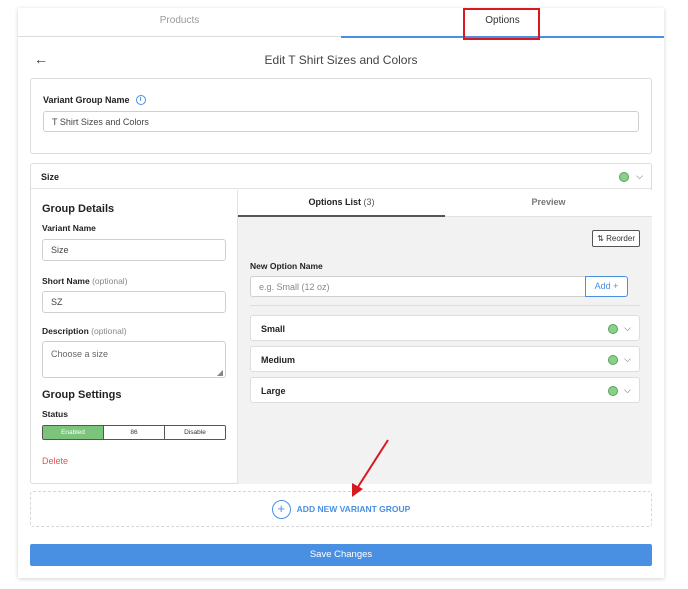  Describe the element at coordinates (55, 414) in the screenshot. I see `status-label: Status` at that location.